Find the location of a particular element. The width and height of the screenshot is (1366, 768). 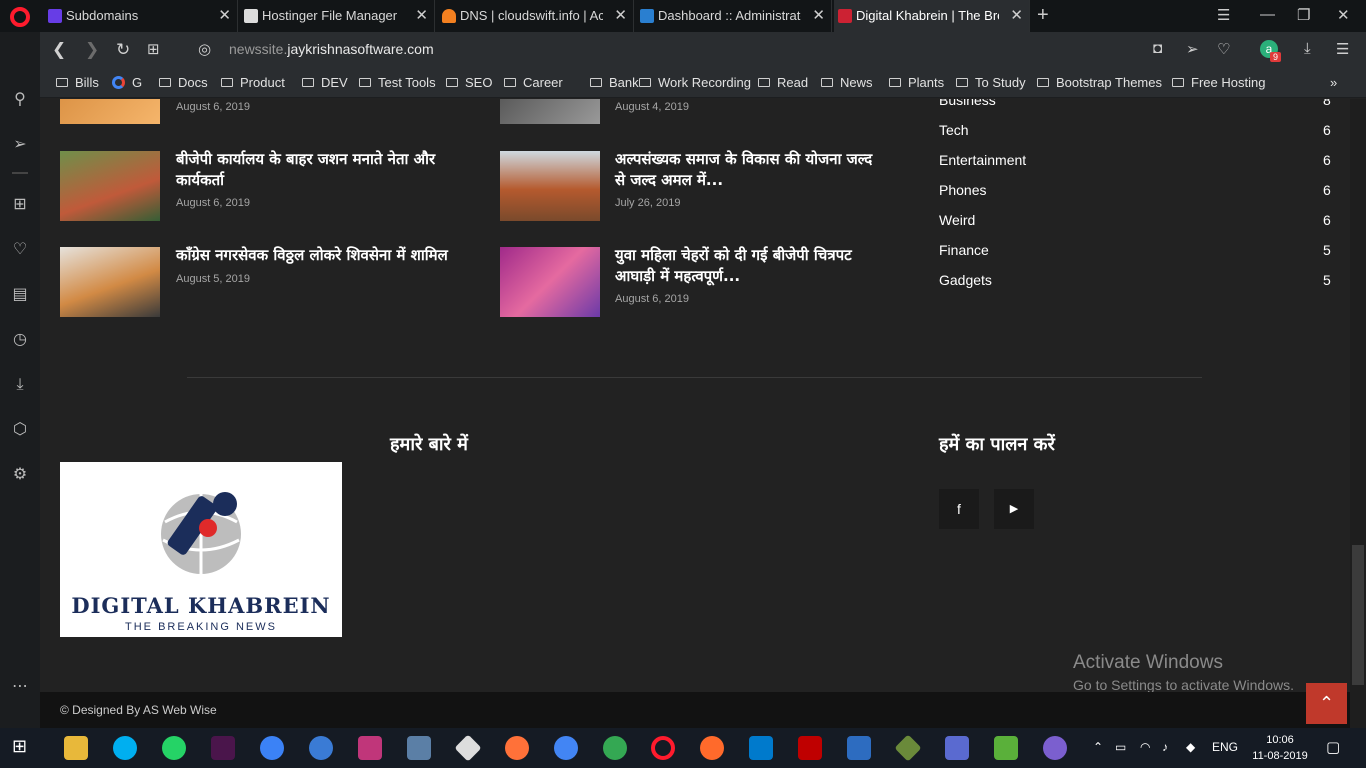

news-icon: ▤ is located at coordinates (20, 295).